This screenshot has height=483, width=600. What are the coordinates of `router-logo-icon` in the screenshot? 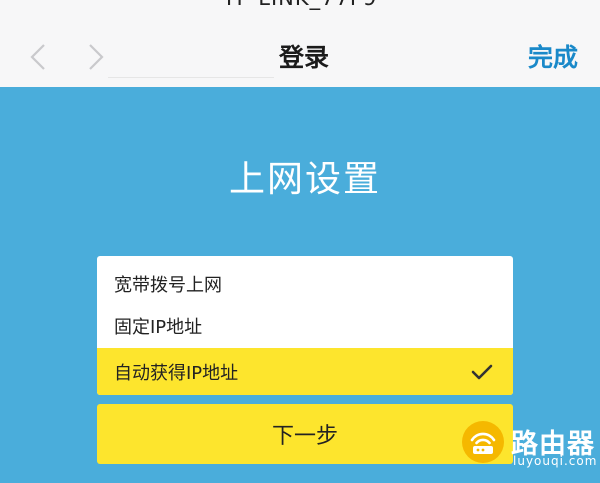 It's located at (483, 442).